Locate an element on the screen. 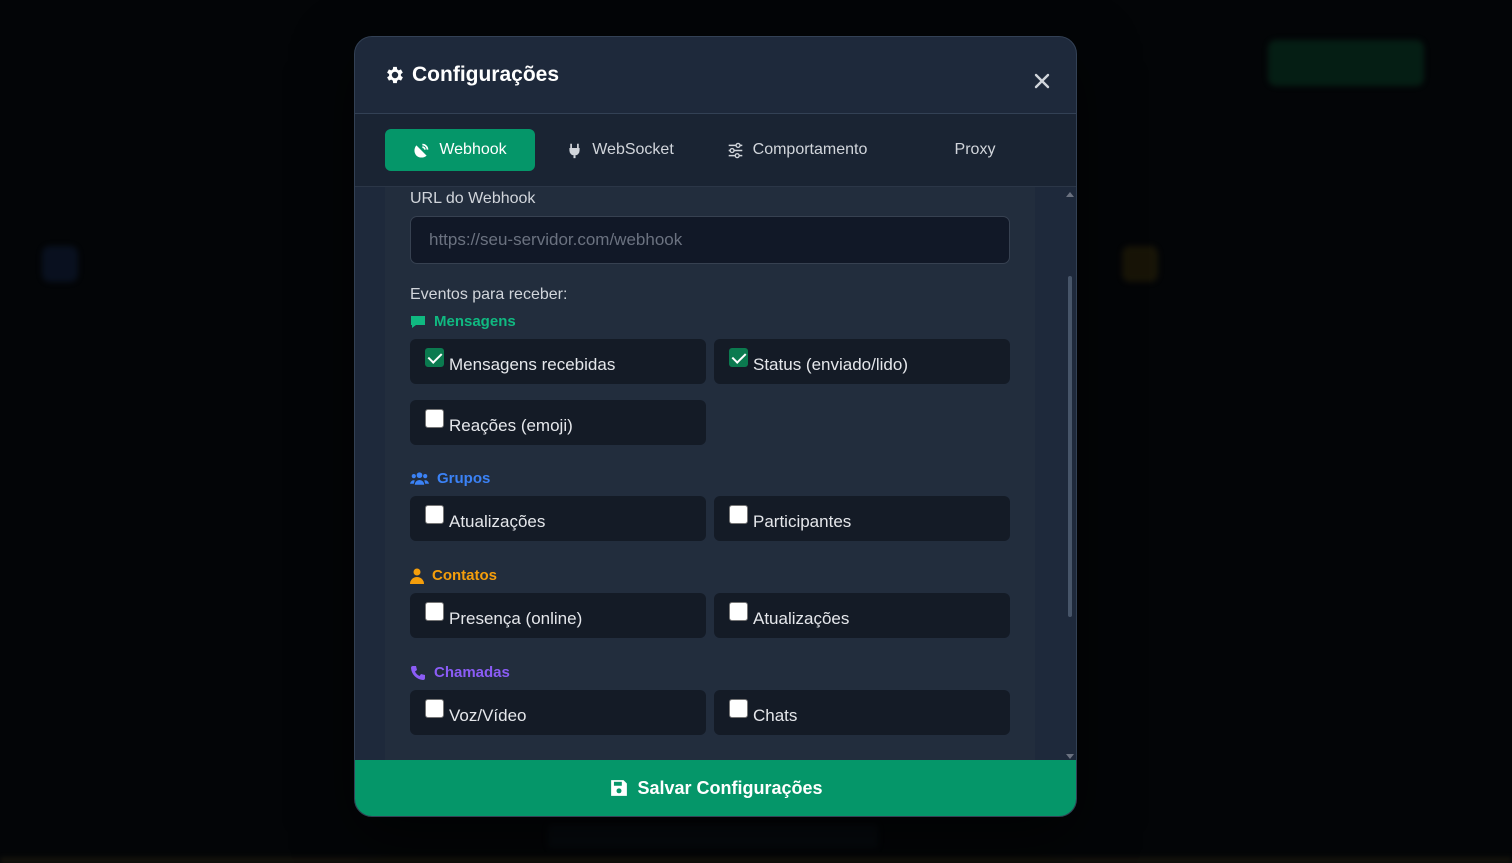 The width and height of the screenshot is (1512, 863). plug-icon is located at coordinates (574, 150).